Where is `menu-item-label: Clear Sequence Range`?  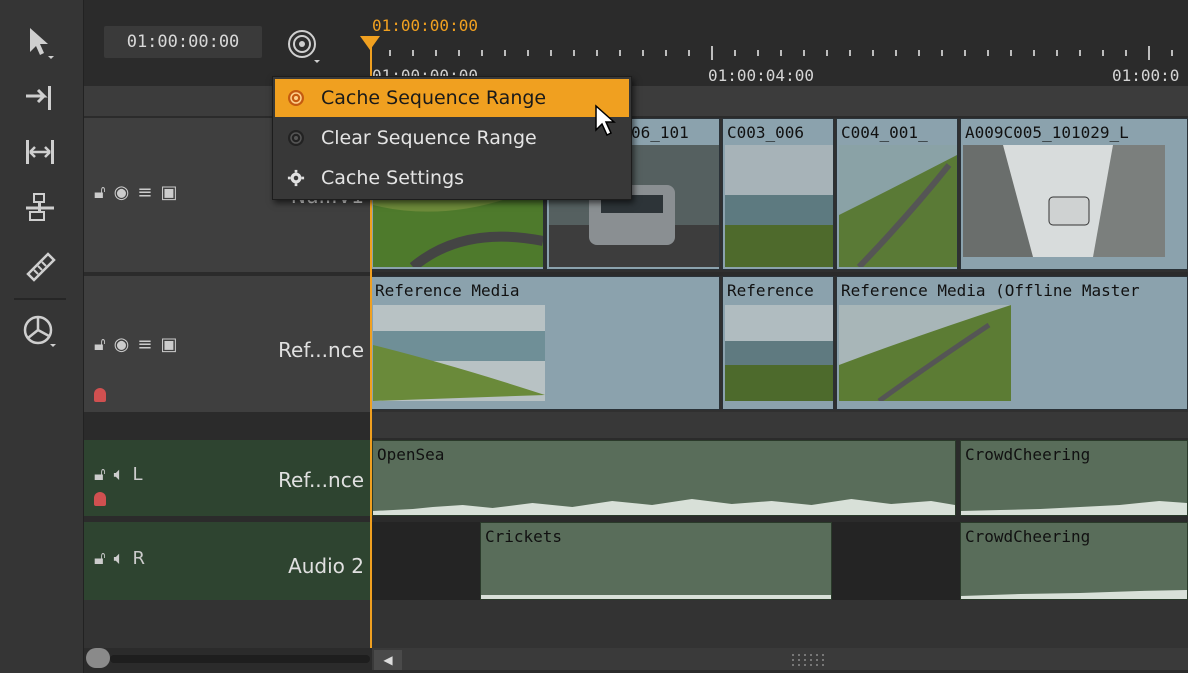 menu-item-label: Clear Sequence Range is located at coordinates (429, 138).